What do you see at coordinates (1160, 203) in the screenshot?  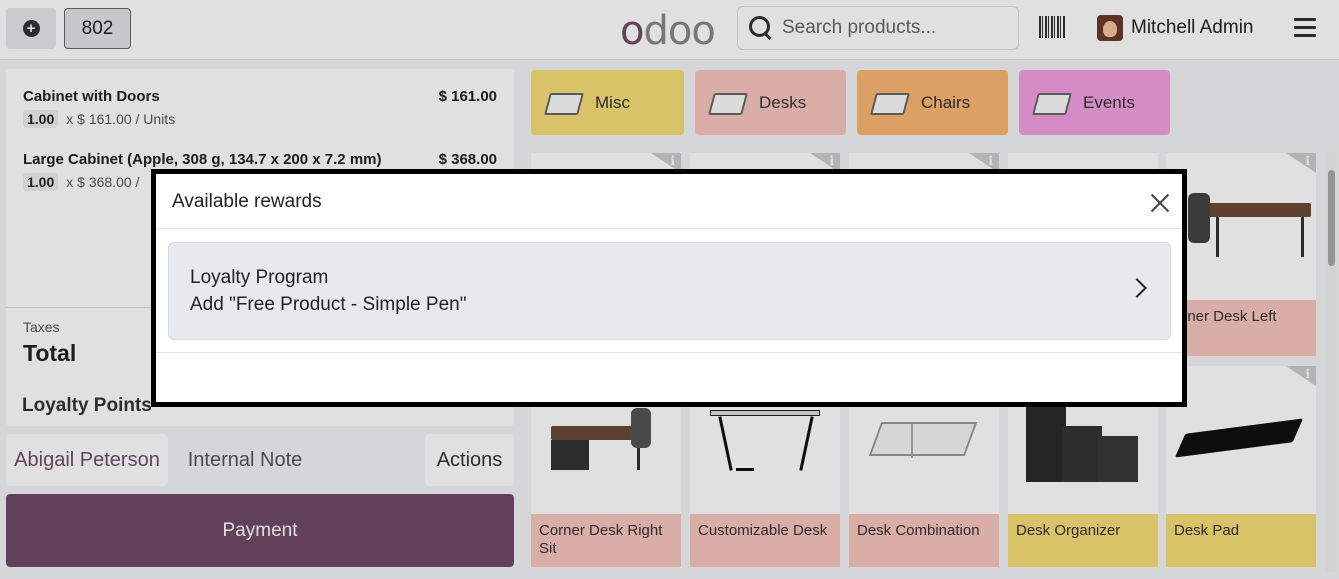 I see `close-icon` at bounding box center [1160, 203].